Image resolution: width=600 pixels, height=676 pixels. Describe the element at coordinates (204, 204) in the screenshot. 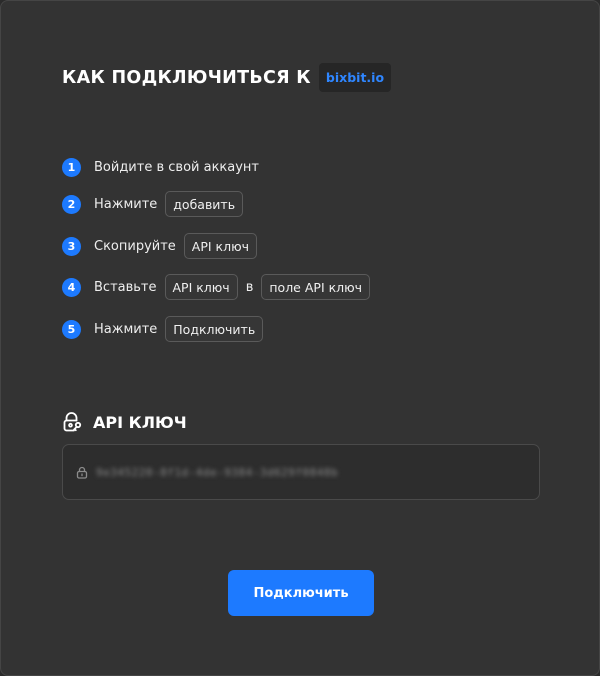

I see `chip-add: добавить` at that location.